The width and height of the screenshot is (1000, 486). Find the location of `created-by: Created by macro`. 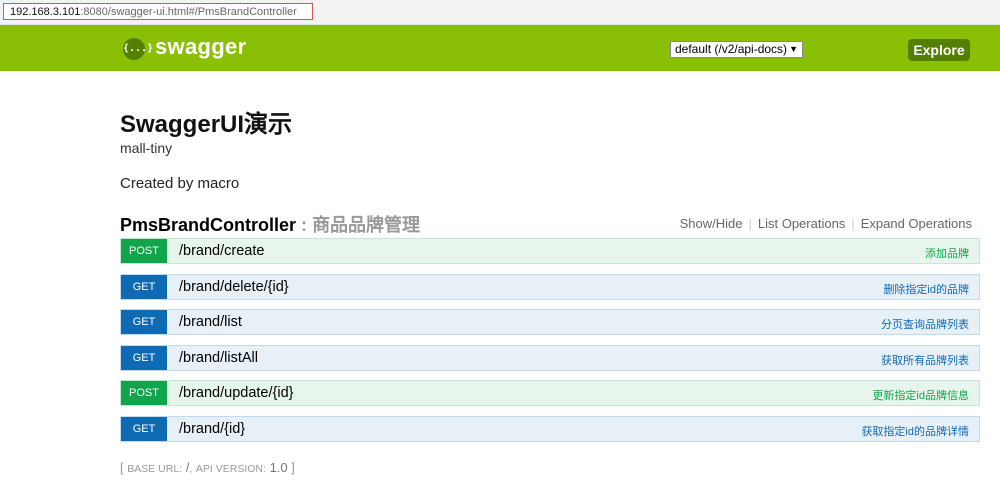

created-by: Created by macro is located at coordinates (180, 183).